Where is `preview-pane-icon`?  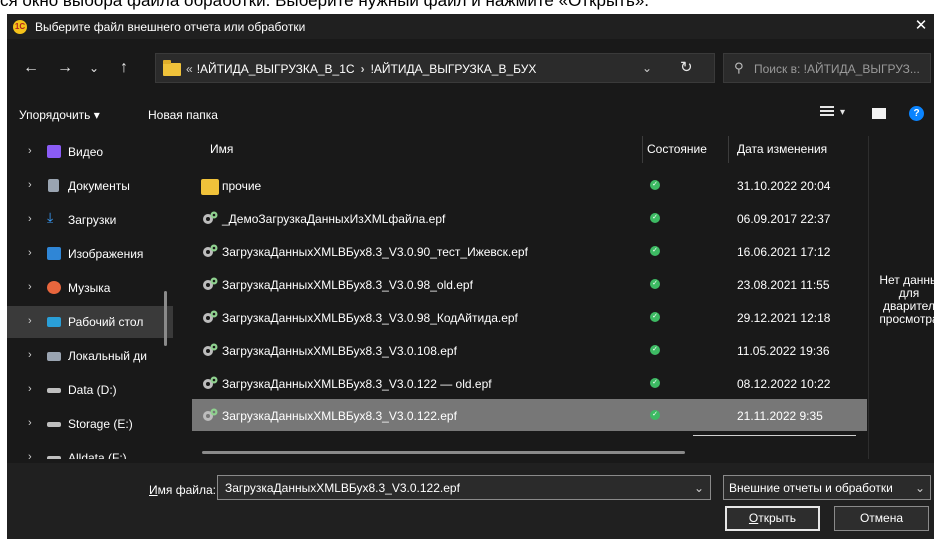 preview-pane-icon is located at coordinates (879, 113).